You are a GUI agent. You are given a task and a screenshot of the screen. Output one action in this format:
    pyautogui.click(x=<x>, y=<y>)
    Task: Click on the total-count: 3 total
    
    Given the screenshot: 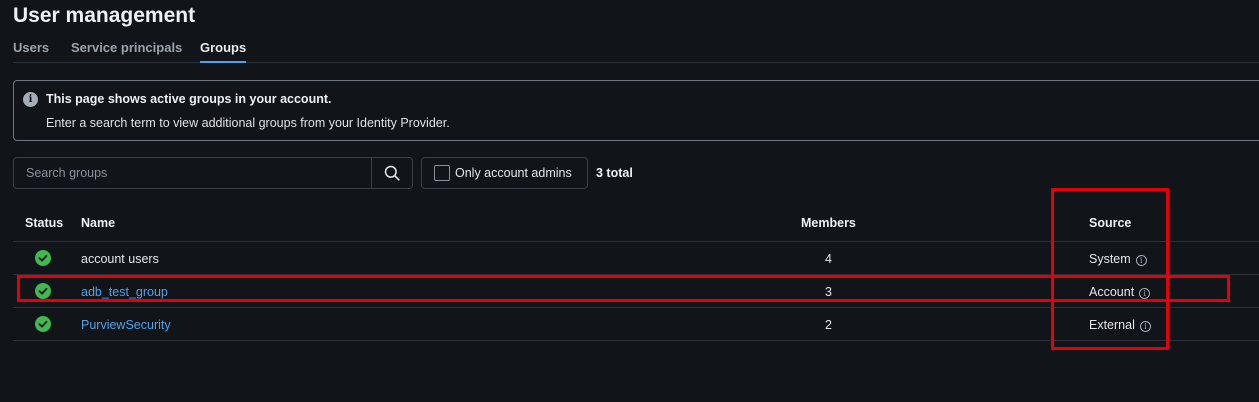 What is the action you would take?
    pyautogui.click(x=614, y=173)
    